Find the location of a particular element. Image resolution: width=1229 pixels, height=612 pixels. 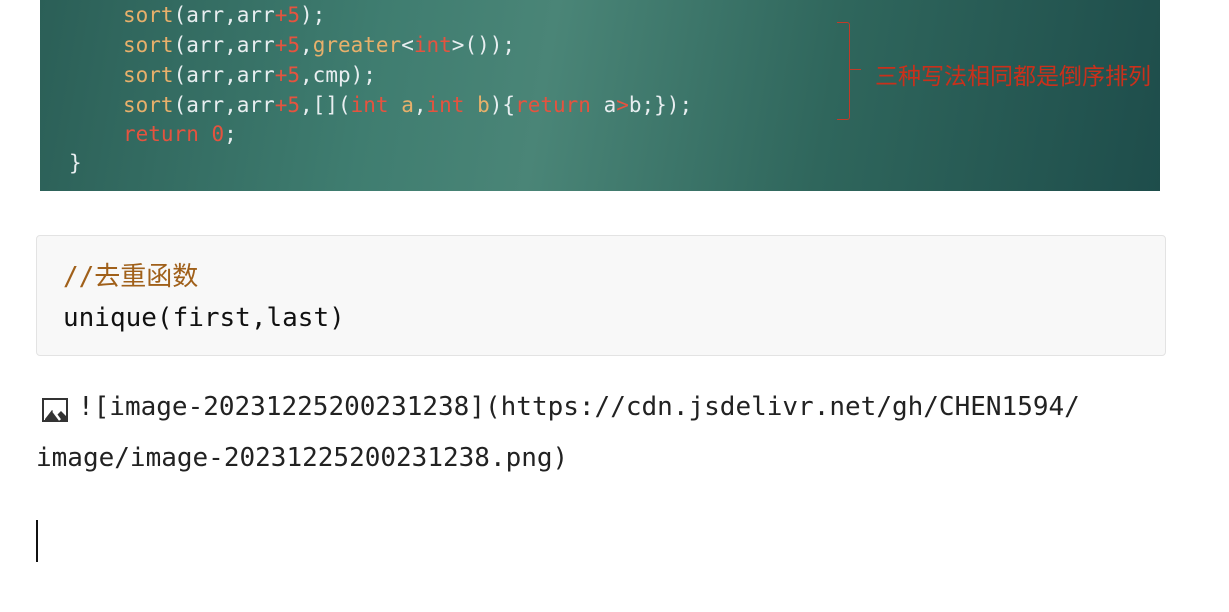

code-line: sort(arr,arr+5); is located at coordinates (224, 15).